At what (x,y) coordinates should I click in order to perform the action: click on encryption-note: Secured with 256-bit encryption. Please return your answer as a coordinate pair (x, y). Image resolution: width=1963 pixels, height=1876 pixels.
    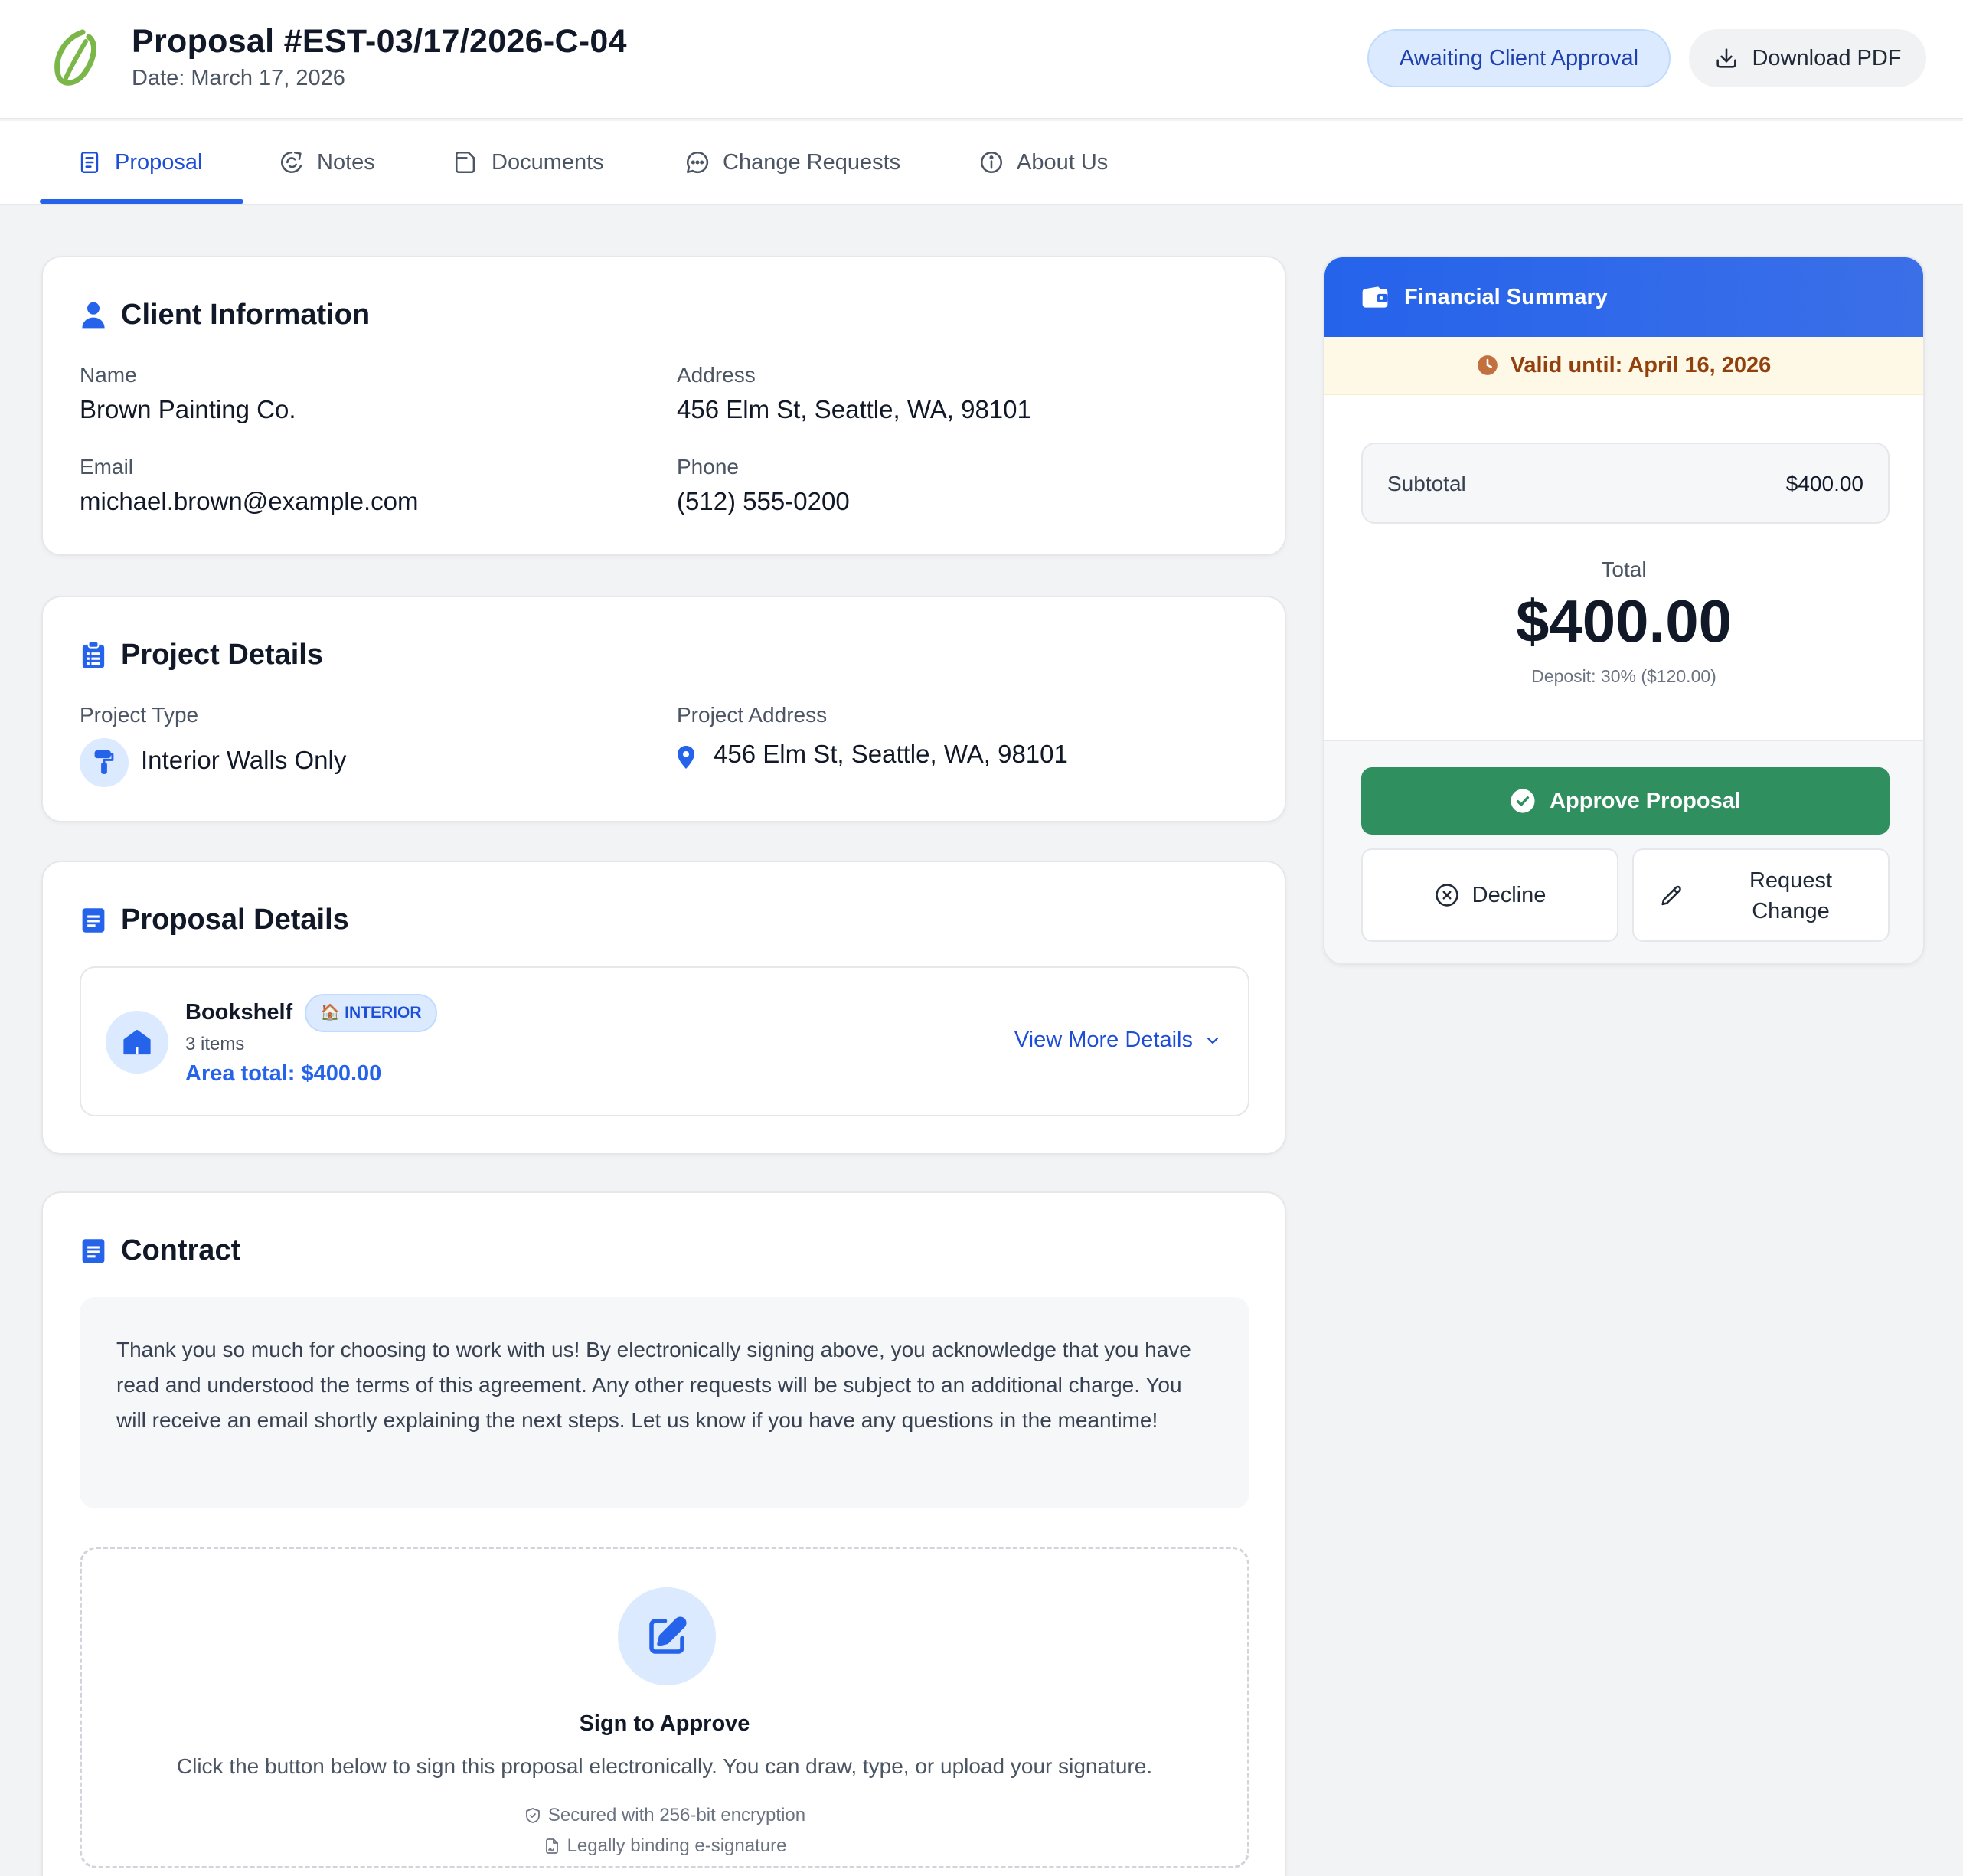
    Looking at the image, I should click on (664, 1815).